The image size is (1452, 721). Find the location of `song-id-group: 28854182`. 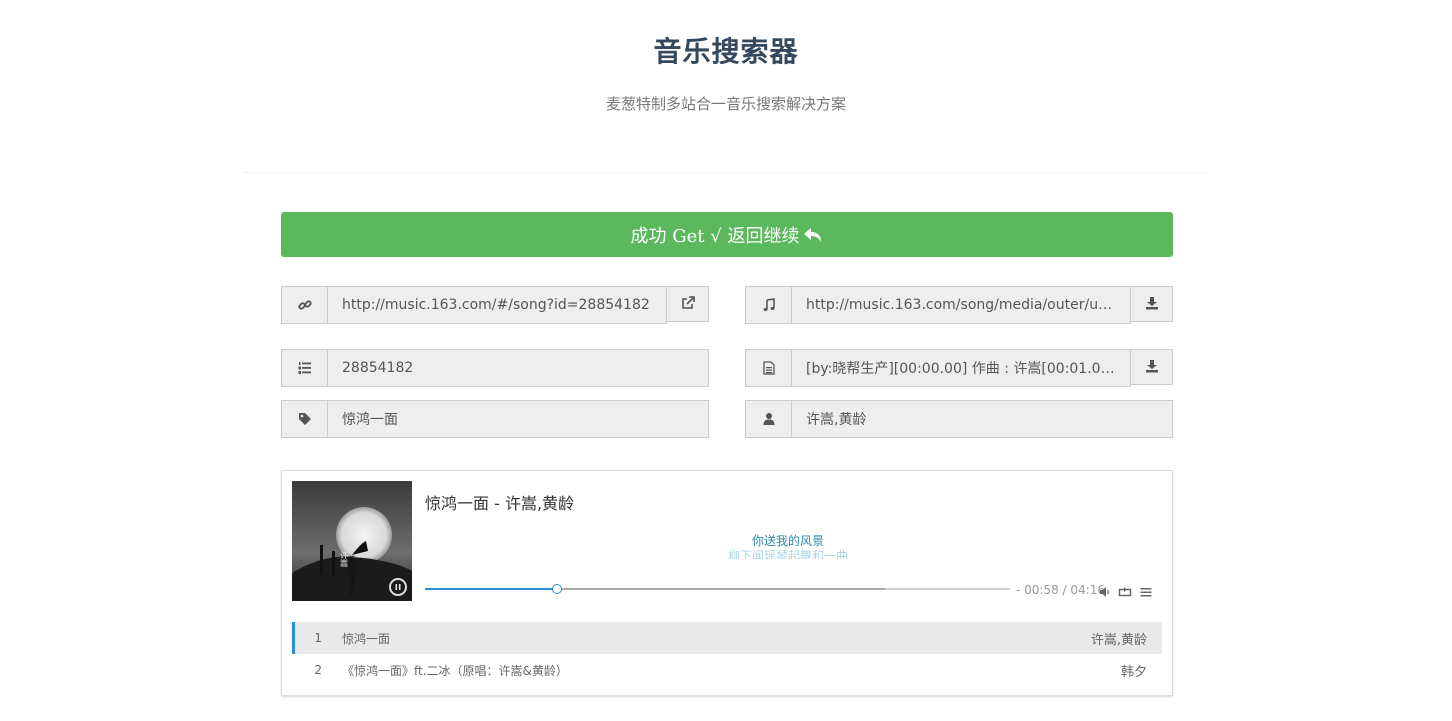

song-id-group: 28854182 is located at coordinates (495, 368).